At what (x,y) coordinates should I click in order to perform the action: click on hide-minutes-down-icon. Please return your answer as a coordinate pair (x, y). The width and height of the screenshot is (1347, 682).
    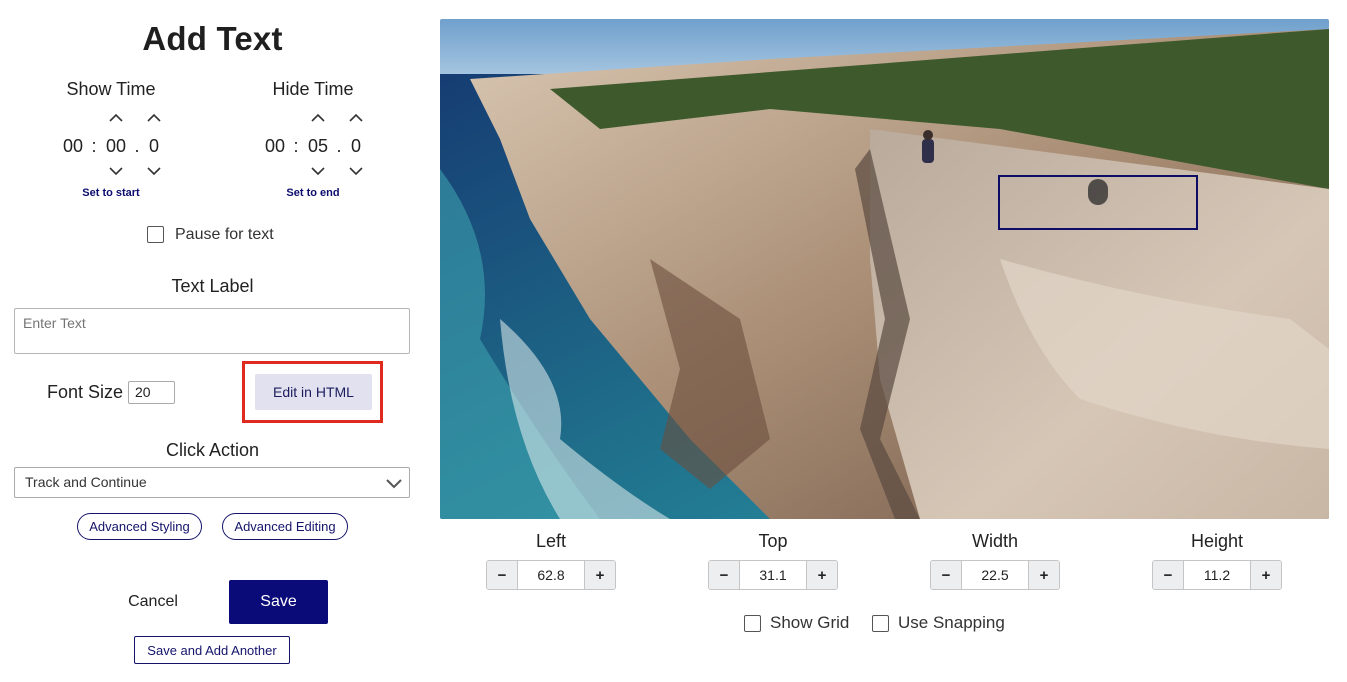
    Looking at the image, I should click on (318, 171).